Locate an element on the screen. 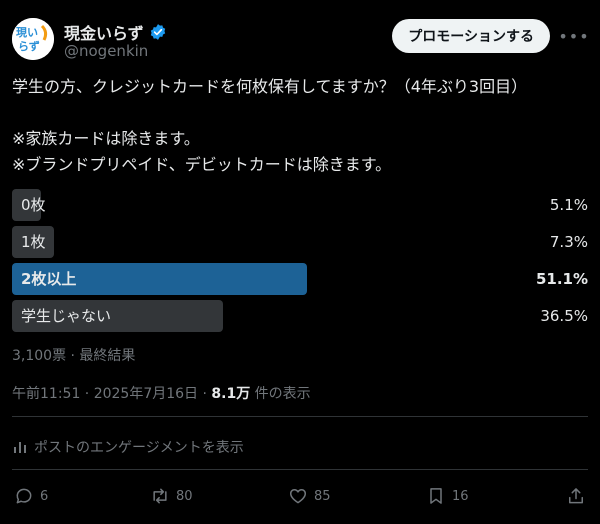 The width and height of the screenshot is (600, 524). poll-option-percent: 7.3% is located at coordinates (568, 242).